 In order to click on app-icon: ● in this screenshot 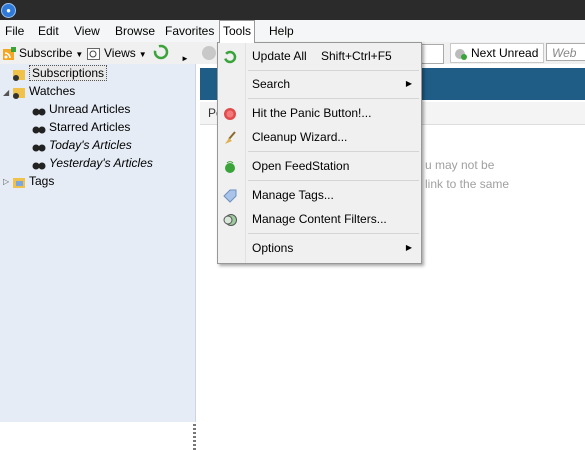, I will do `click(8, 10)`.